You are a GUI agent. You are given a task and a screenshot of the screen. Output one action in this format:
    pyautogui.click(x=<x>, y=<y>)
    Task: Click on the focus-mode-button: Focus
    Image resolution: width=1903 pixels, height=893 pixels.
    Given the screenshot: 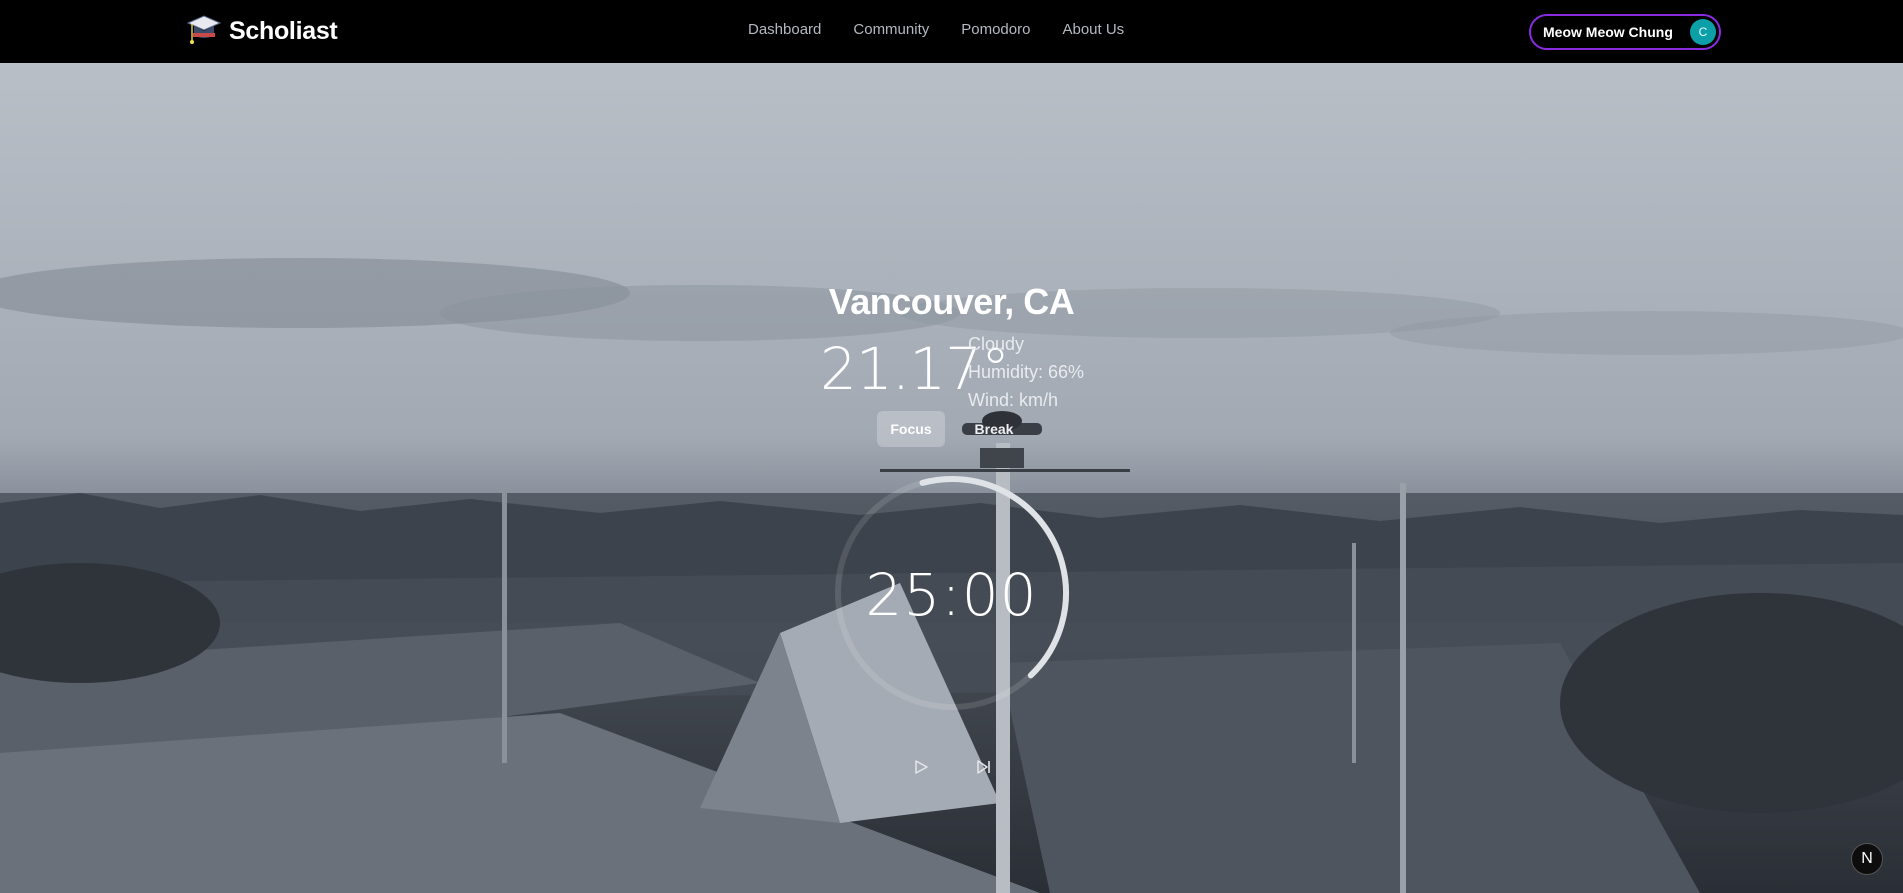 What is the action you would take?
    pyautogui.click(x=911, y=429)
    